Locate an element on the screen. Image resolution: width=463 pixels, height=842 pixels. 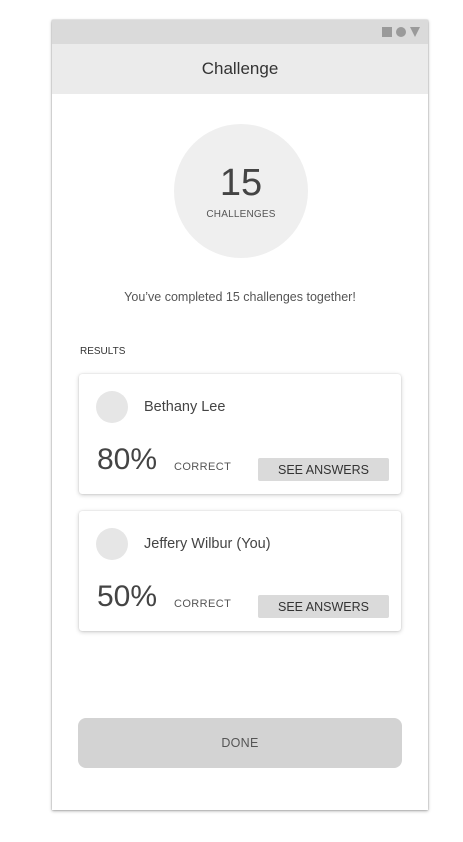
challenge-count-circle: 15 CHALLENGES is located at coordinates (241, 191).